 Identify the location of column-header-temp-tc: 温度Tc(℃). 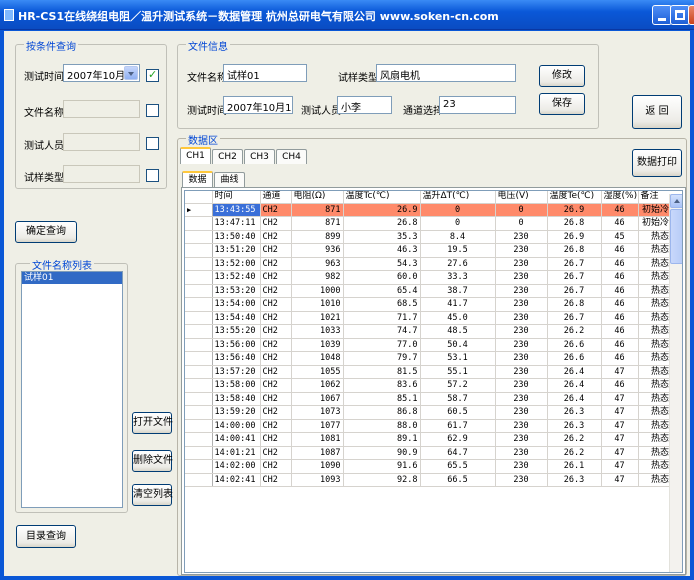
(382, 197).